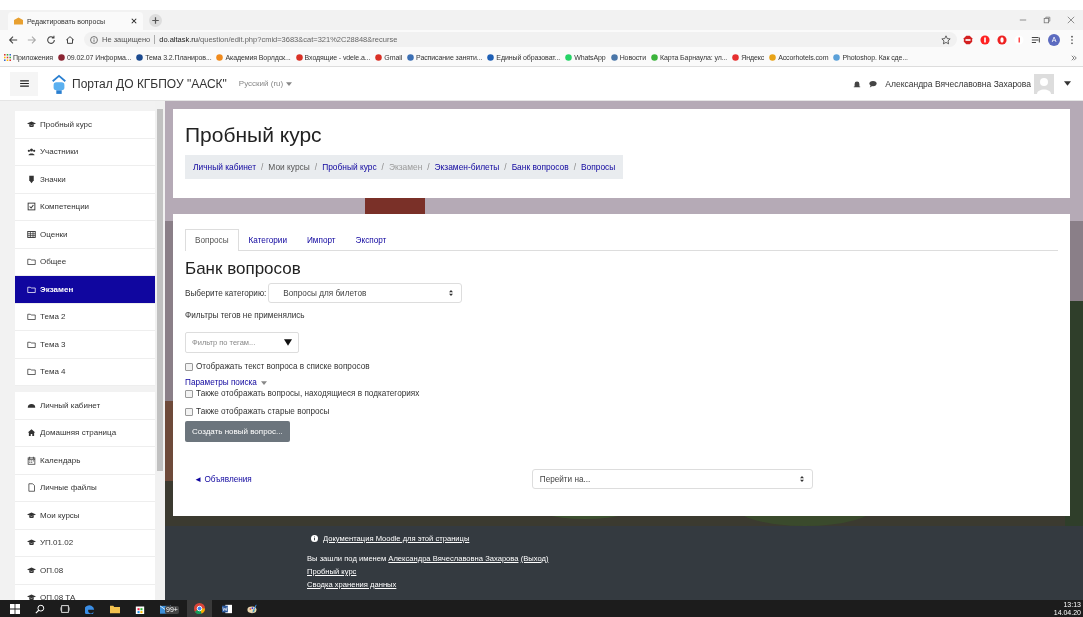  What do you see at coordinates (540, 167) in the screenshot?
I see `breadcrumb-link: Банк вопросов` at bounding box center [540, 167].